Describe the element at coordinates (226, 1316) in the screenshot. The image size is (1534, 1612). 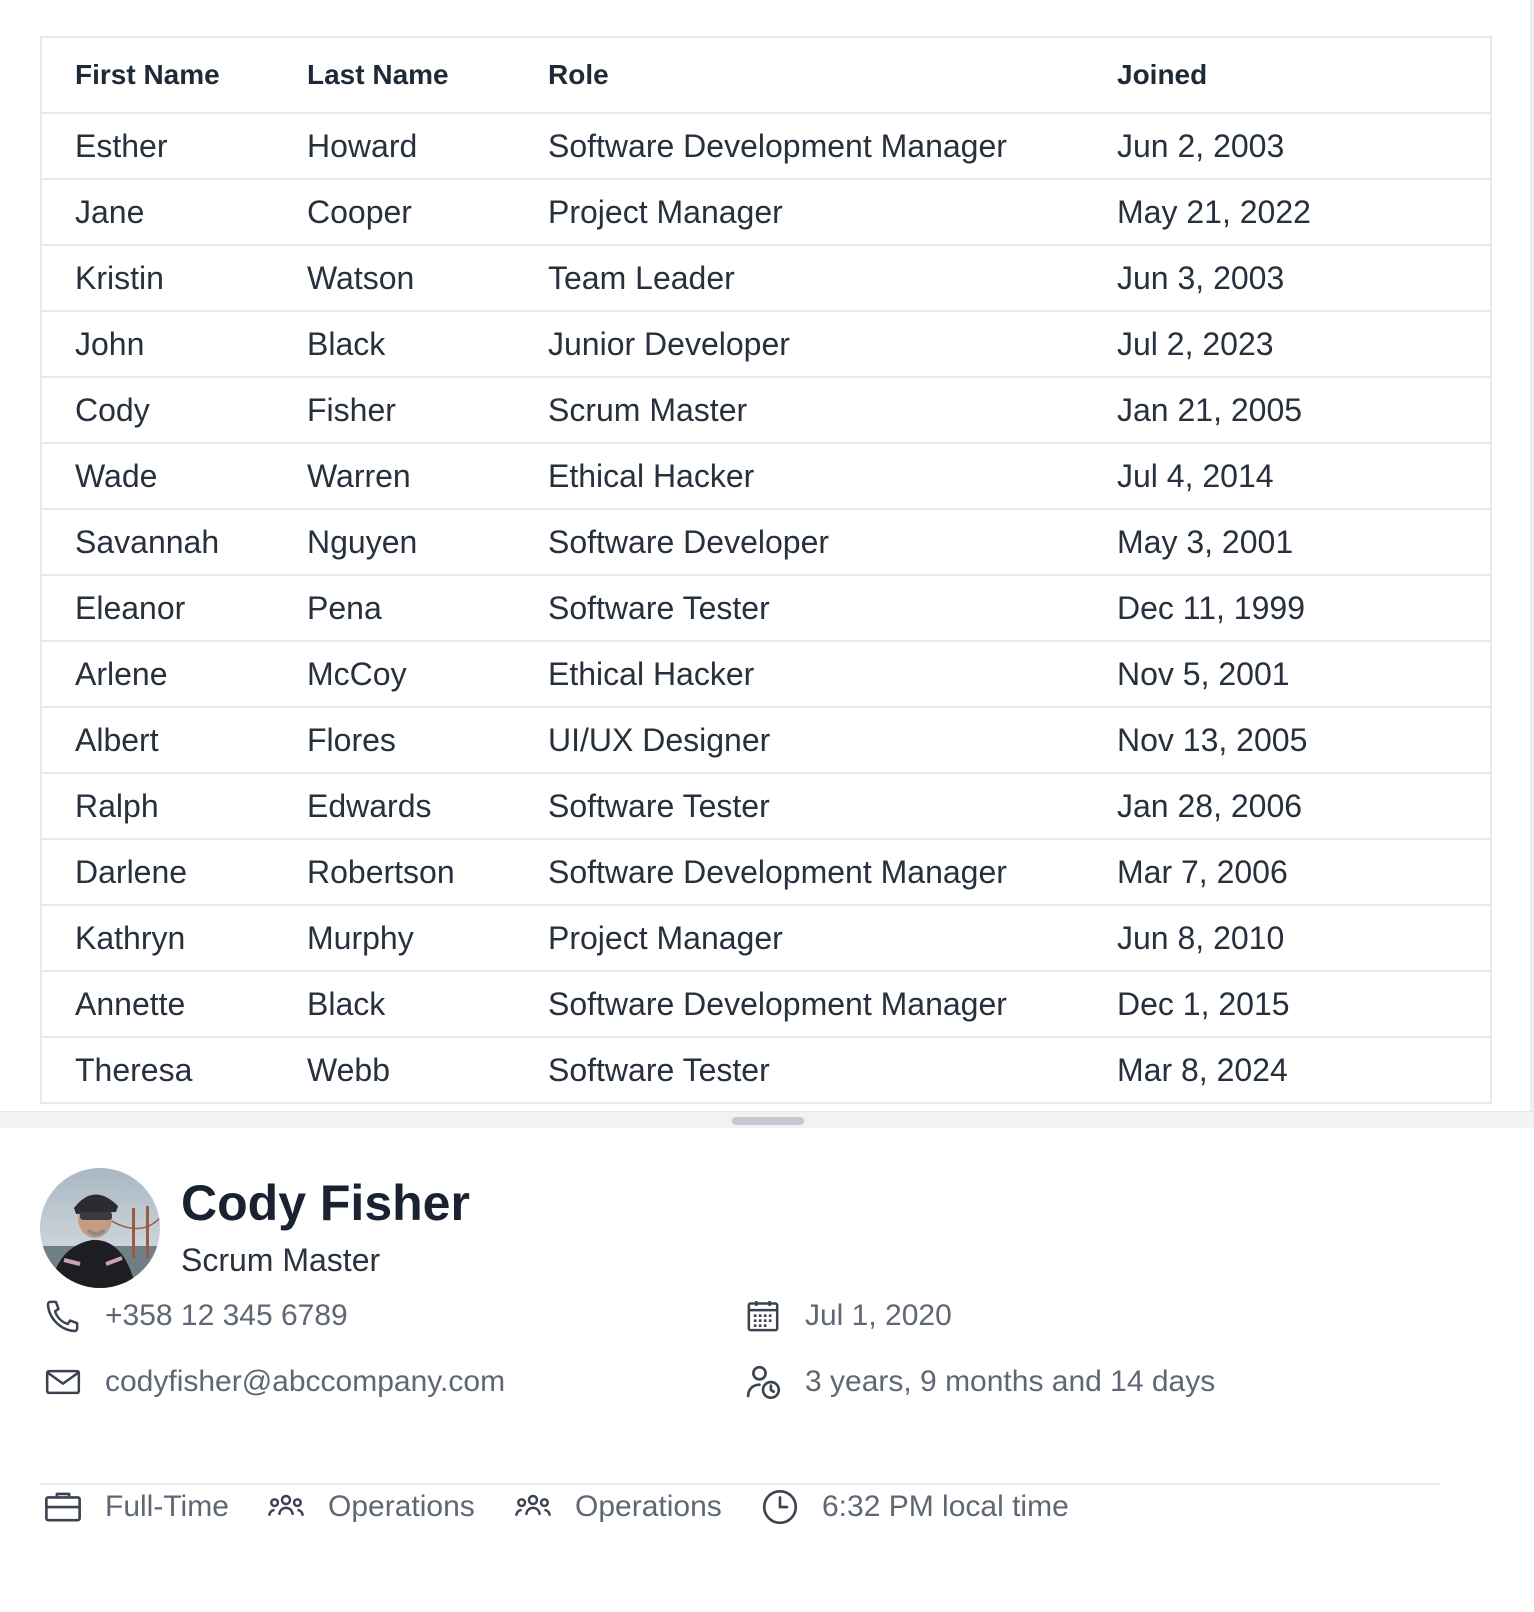
I see `phone-number: +358 12 345 6789` at that location.